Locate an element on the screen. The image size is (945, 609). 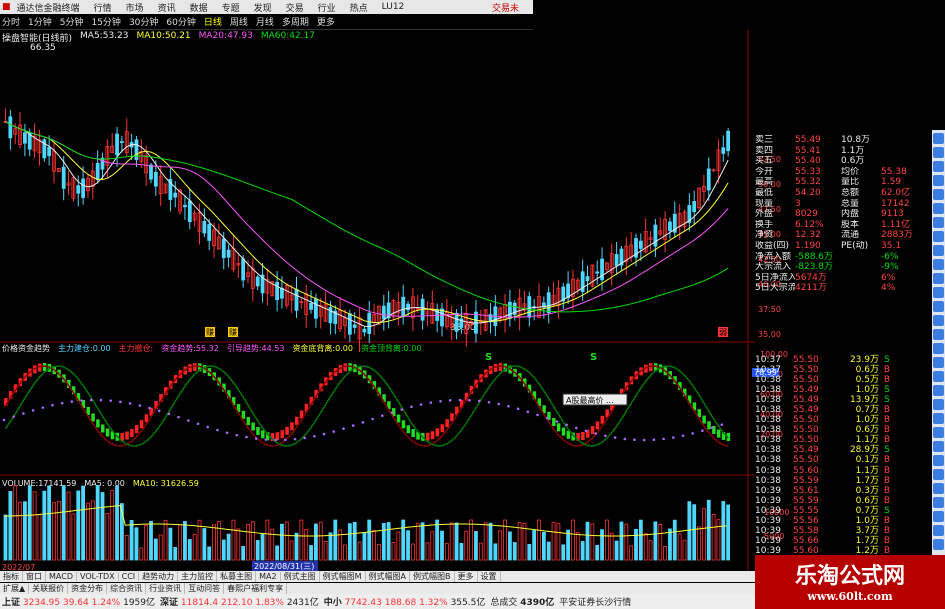
tab-4: CCI is located at coordinates (129, 576).